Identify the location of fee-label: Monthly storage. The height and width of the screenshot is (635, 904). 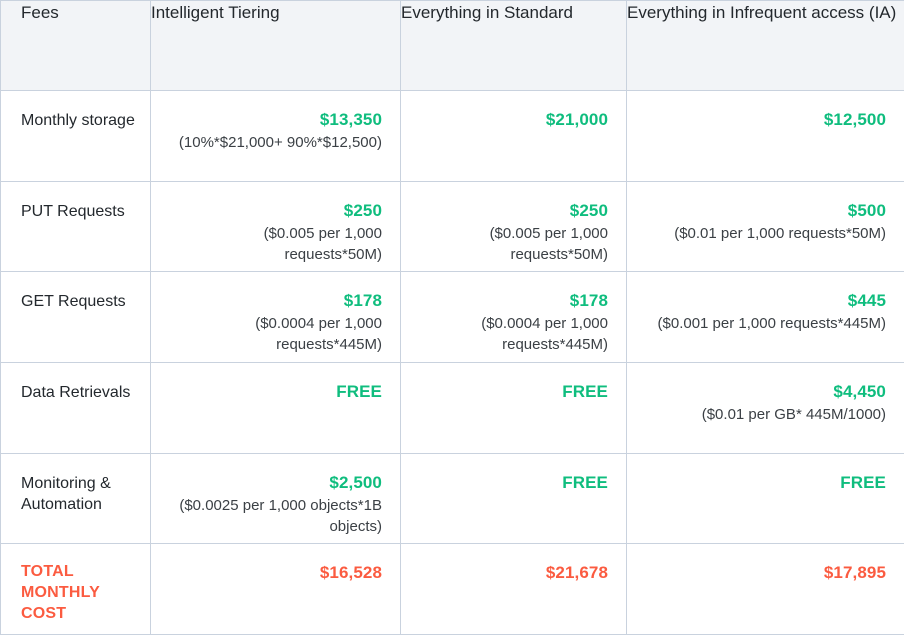
(75, 136).